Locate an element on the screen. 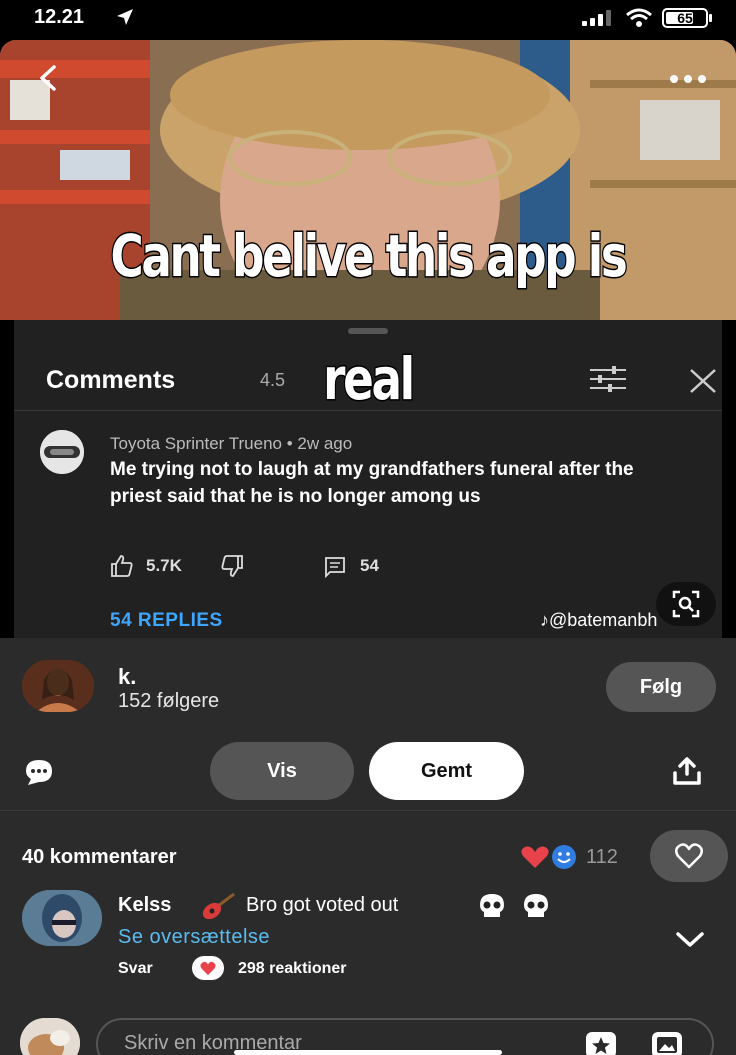 This screenshot has height=1055, width=736. battery-nub is located at coordinates (710, 18).